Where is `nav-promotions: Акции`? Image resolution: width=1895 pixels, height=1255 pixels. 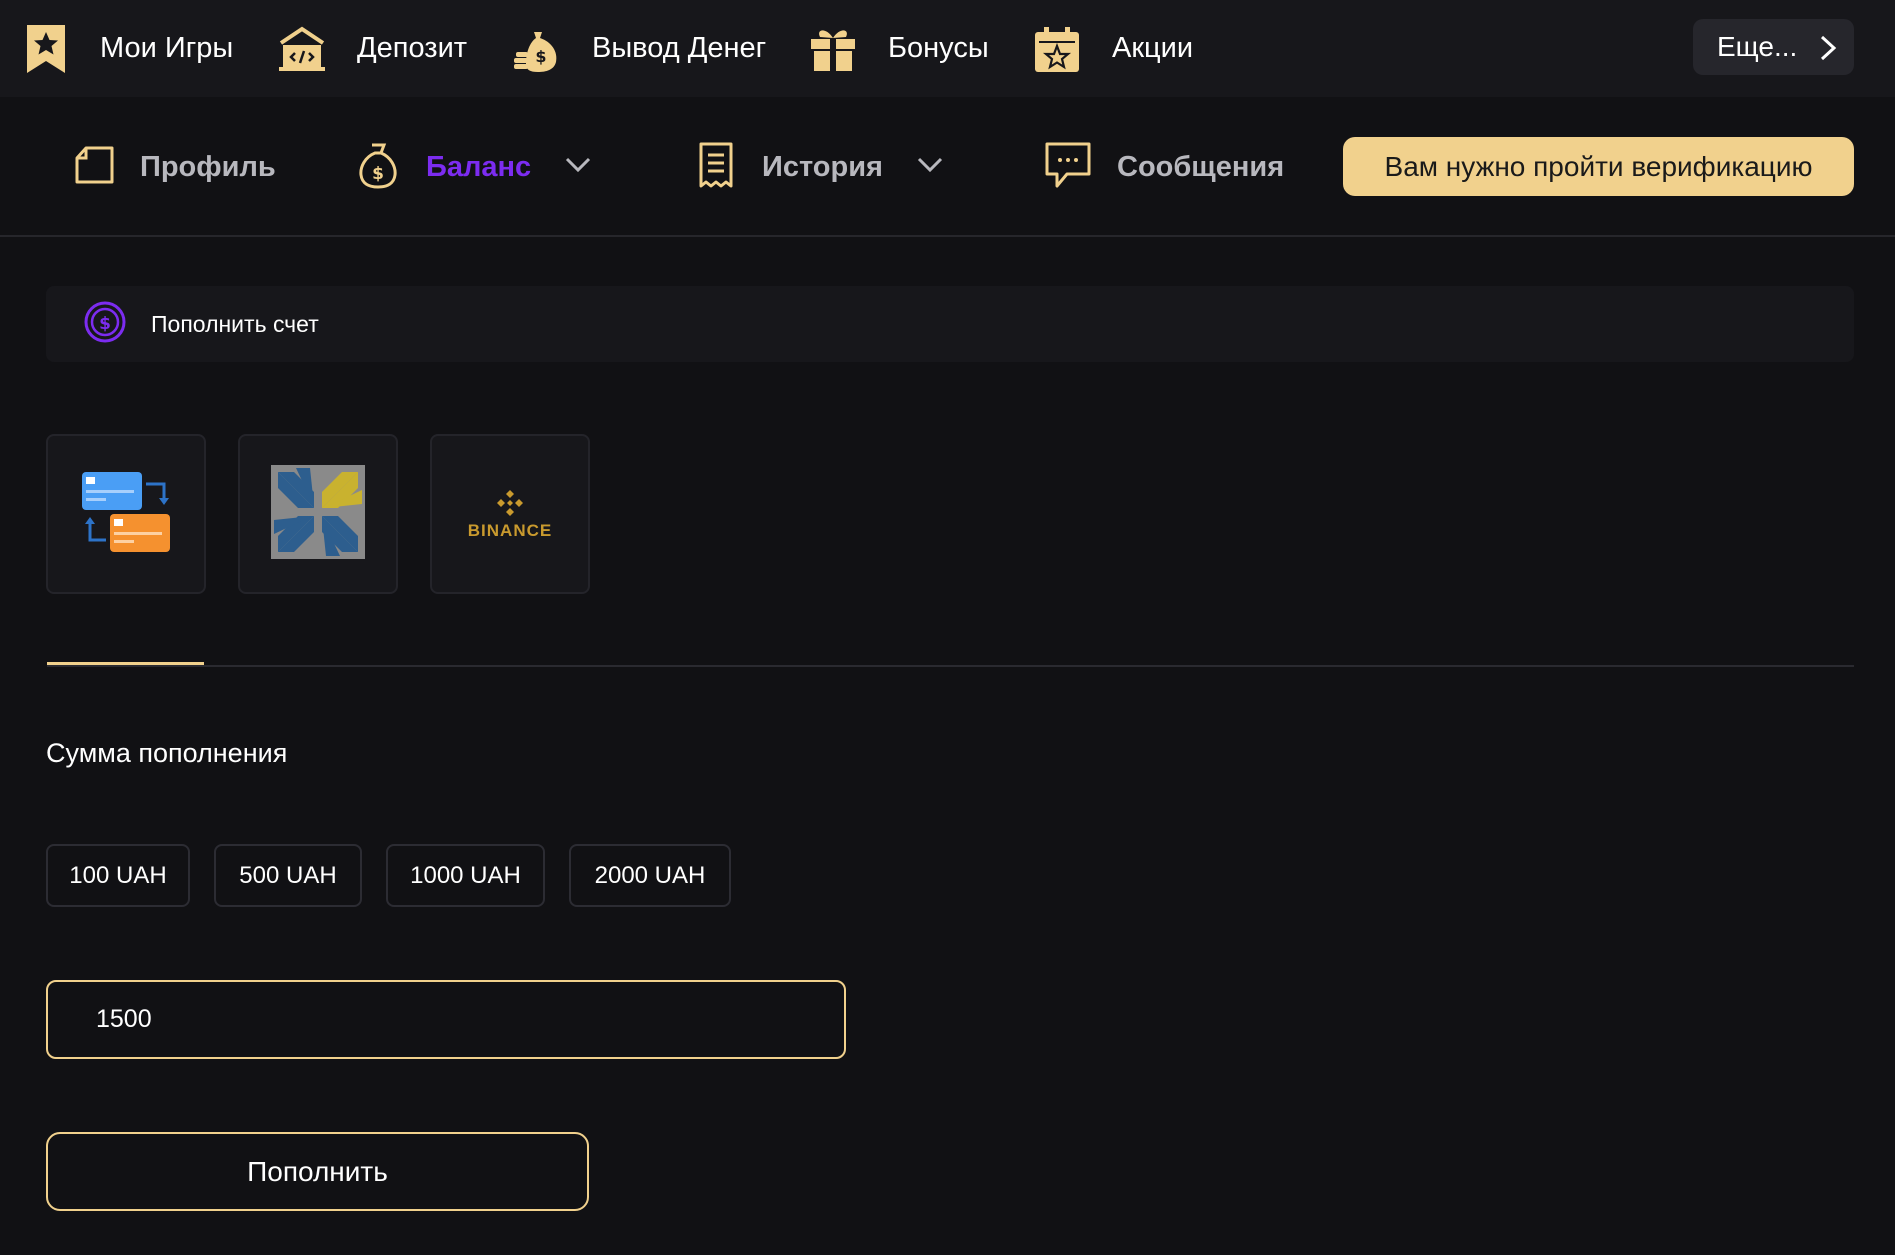
nav-promotions: Акции is located at coordinates (1112, 48).